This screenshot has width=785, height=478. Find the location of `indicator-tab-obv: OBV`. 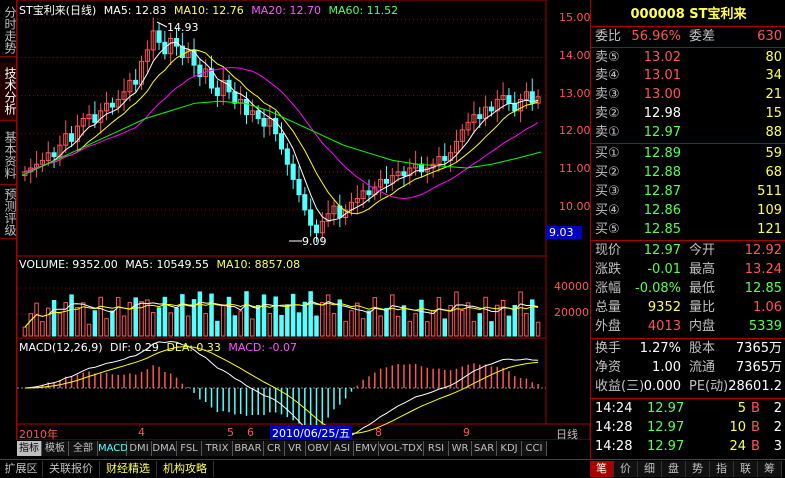

indicator-tab-obv: OBV is located at coordinates (318, 448).